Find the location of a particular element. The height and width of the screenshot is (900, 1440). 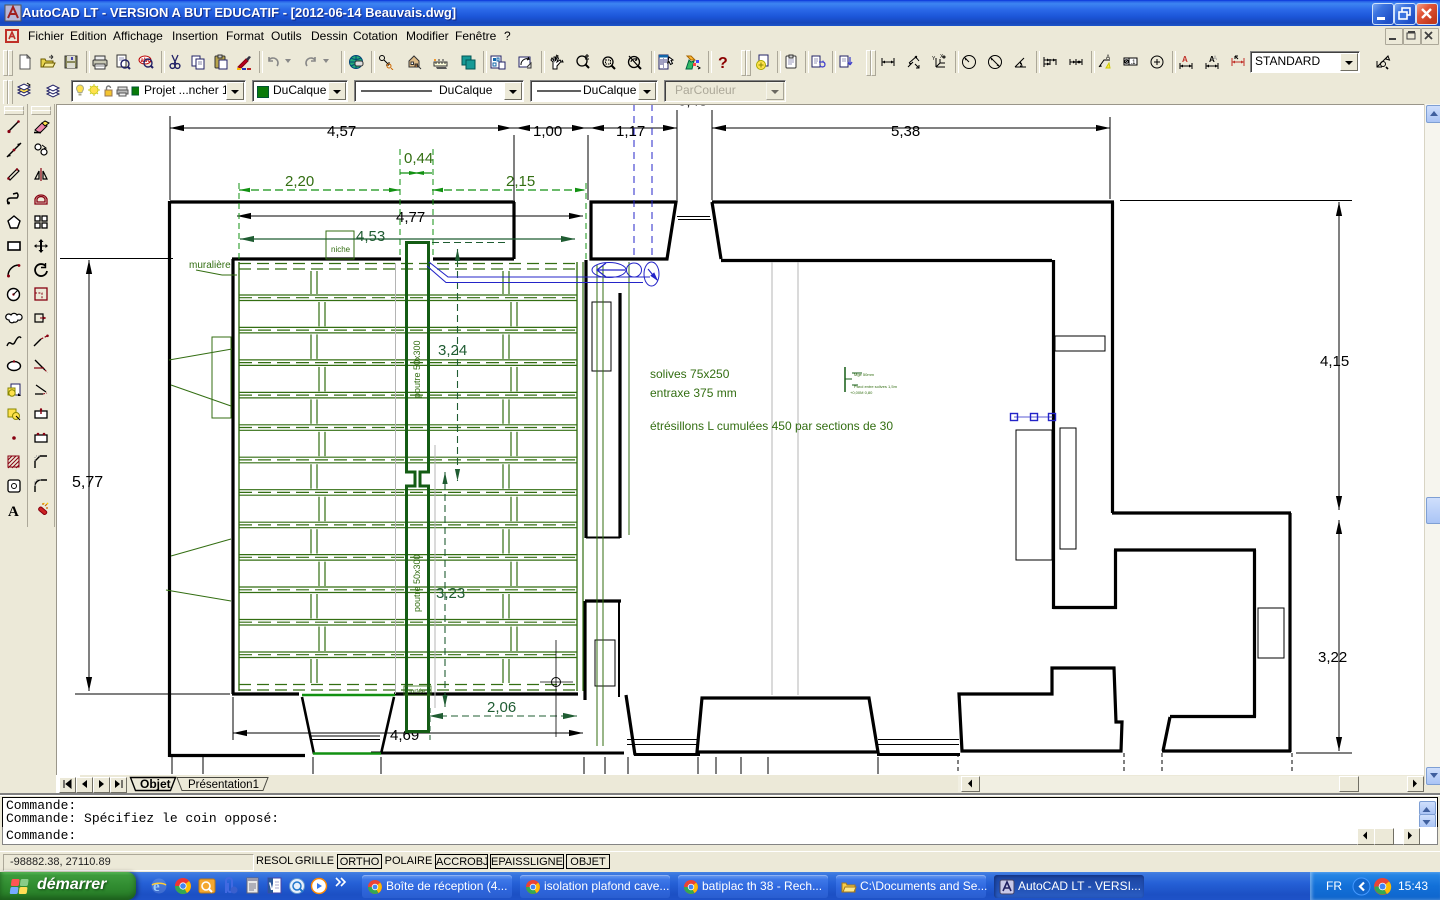

svg-text: 5,38 is located at coordinates (905, 131).